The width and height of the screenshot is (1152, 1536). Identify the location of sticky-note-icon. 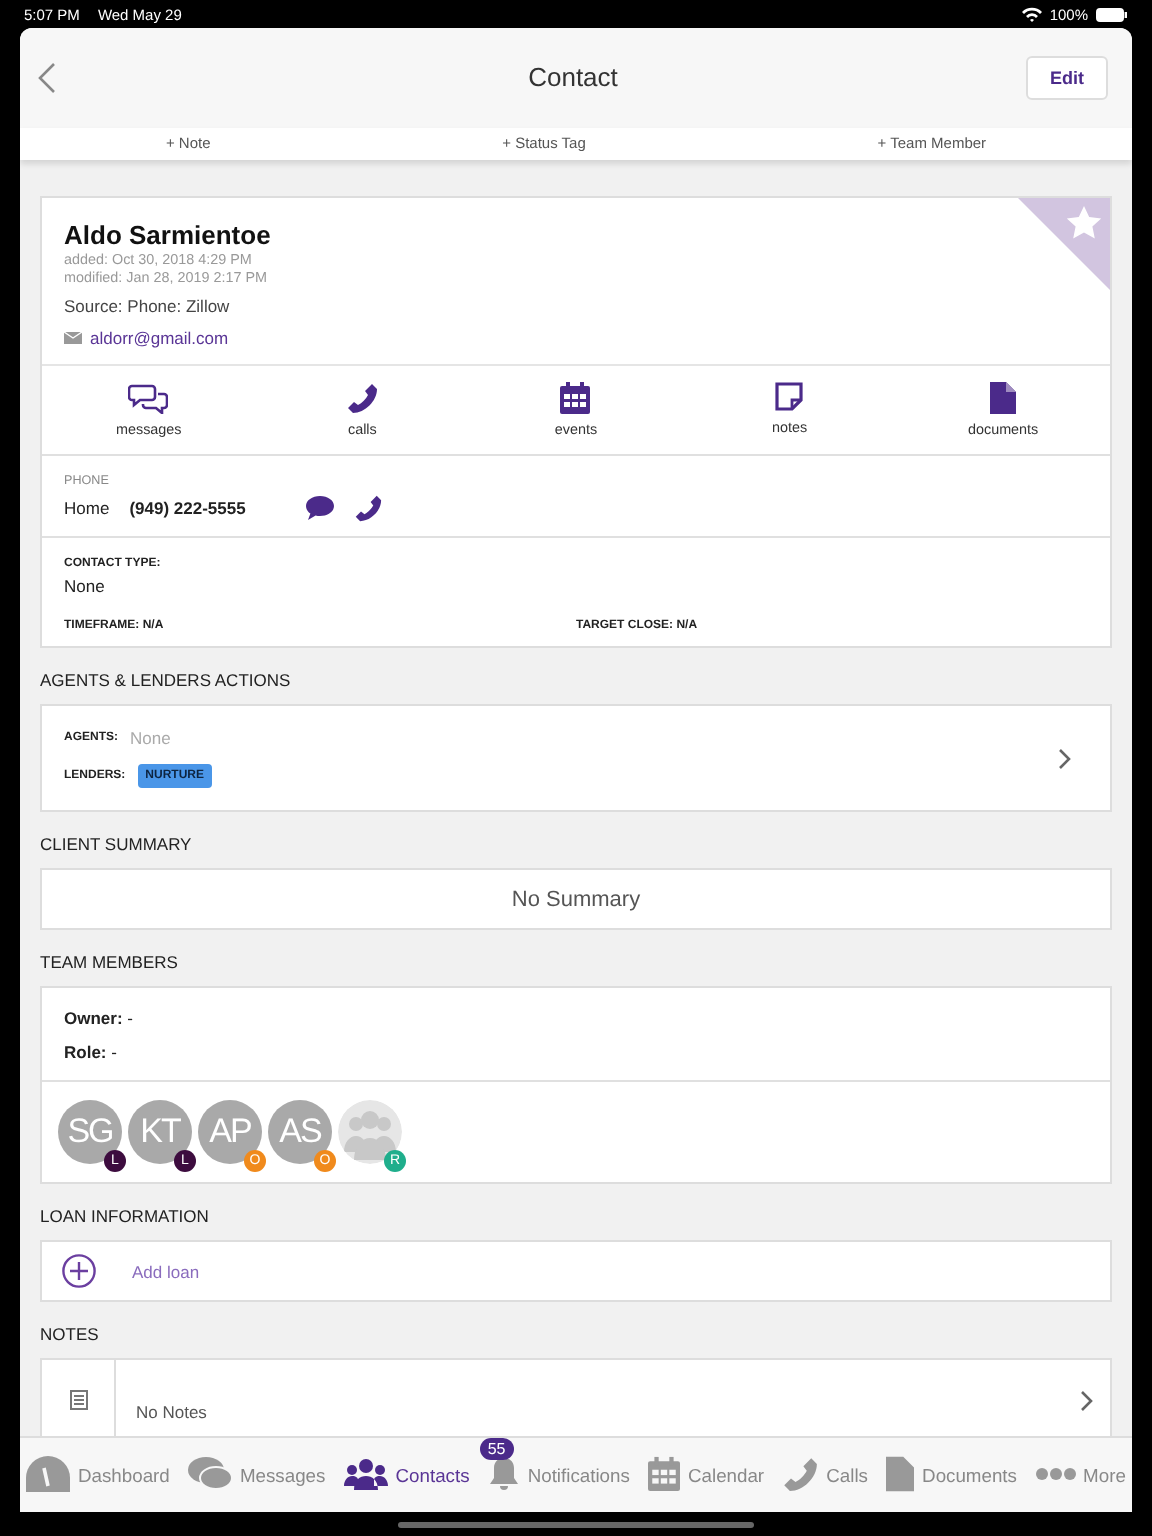
(789, 397).